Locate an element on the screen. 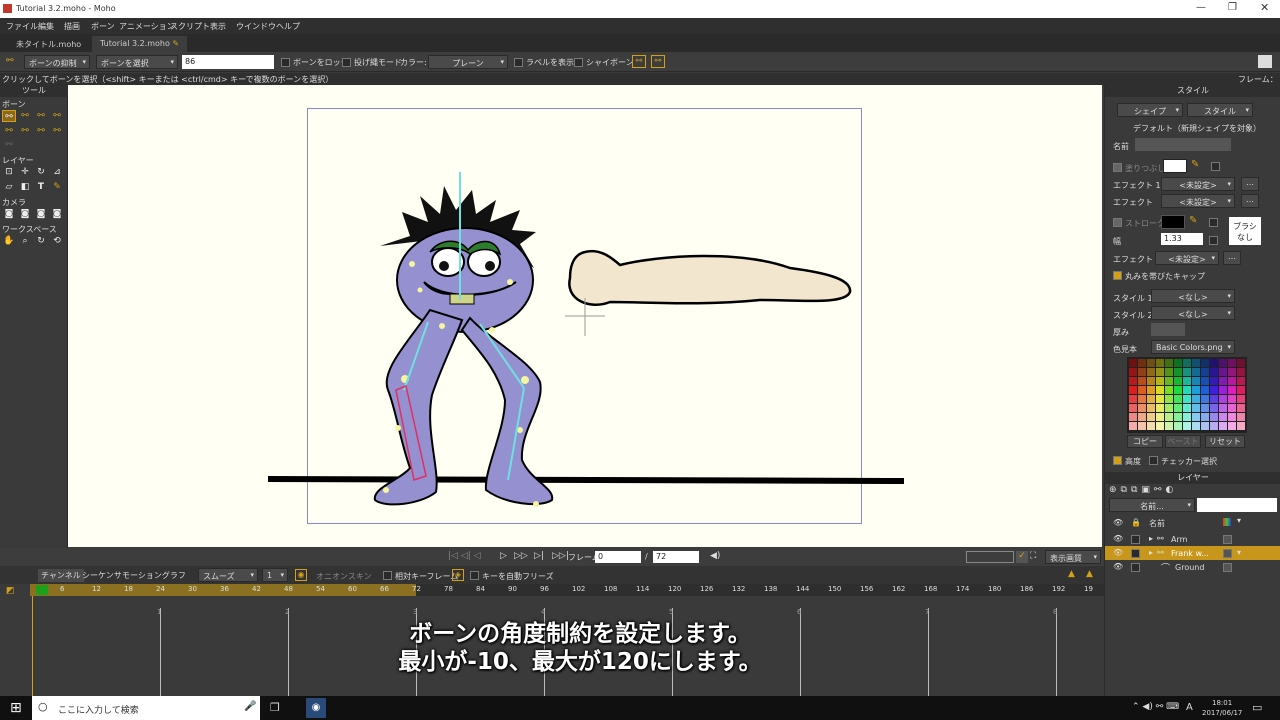  step-dropdown: 1 ▾ is located at coordinates (275, 575).